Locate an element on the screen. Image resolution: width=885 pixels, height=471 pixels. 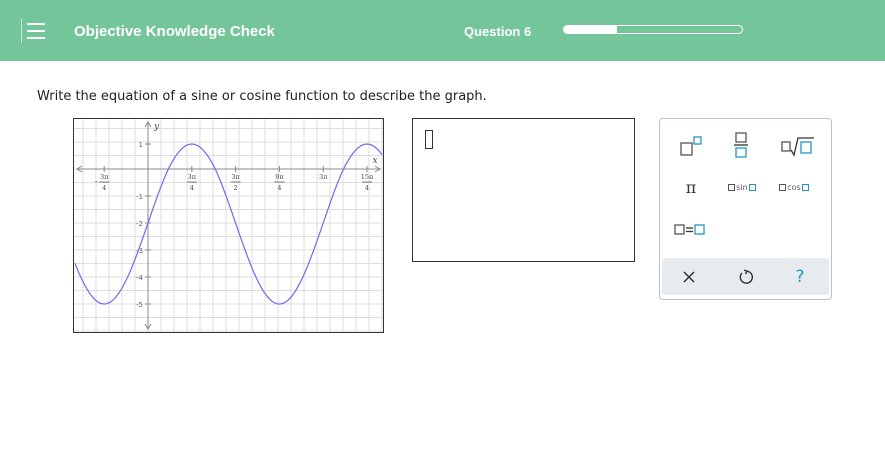
x-tick-numerator: 15π is located at coordinates (367, 177).